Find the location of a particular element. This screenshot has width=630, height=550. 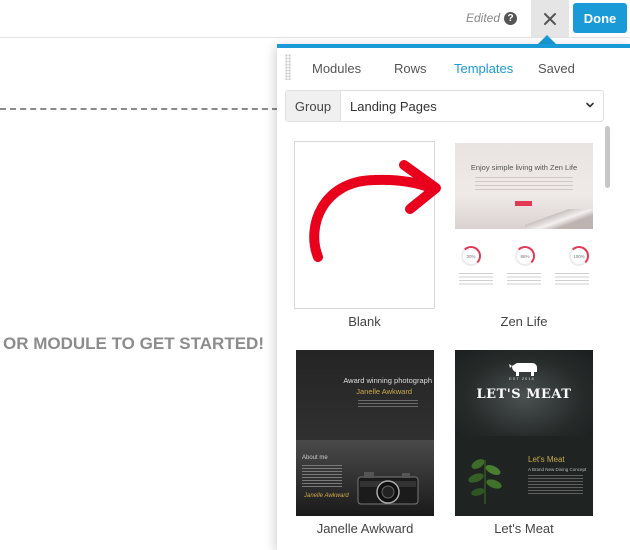

tab-rows: Rows is located at coordinates (410, 68).